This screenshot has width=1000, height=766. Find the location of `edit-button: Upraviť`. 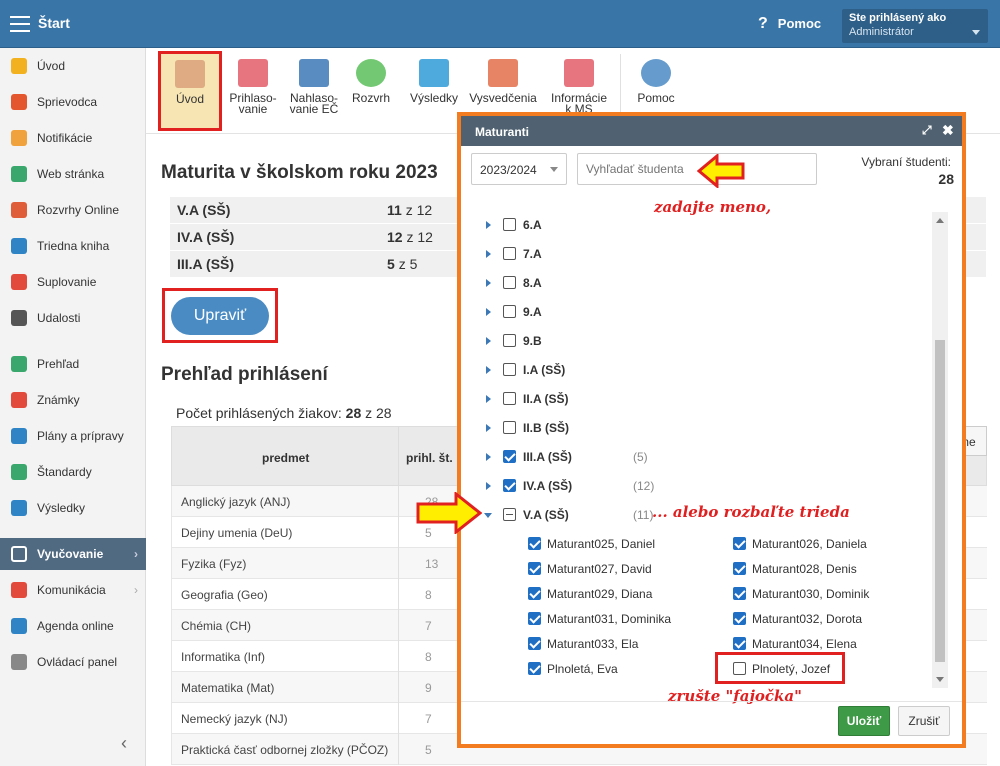

edit-button: Upraviť is located at coordinates (220, 316).